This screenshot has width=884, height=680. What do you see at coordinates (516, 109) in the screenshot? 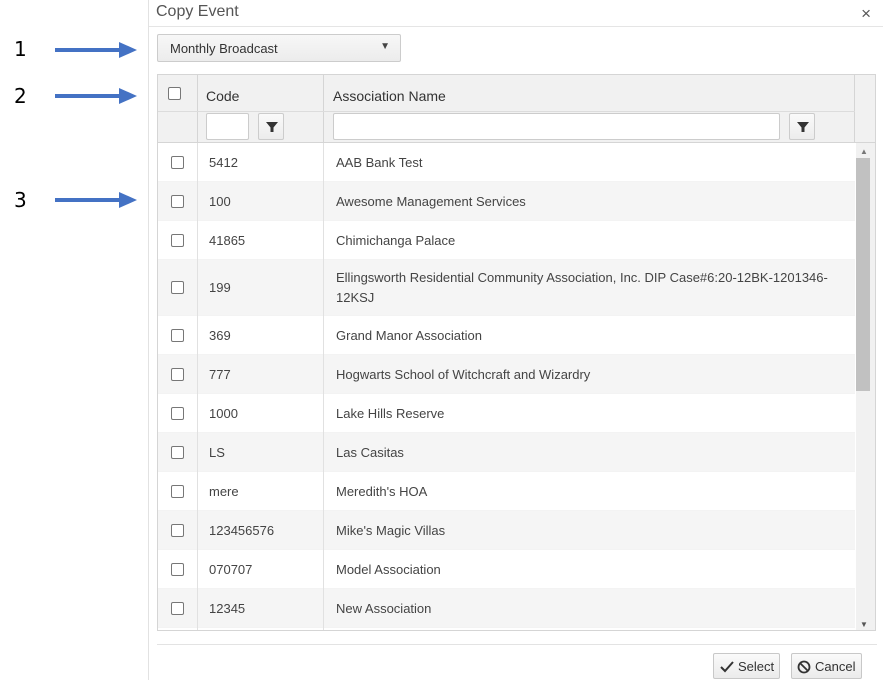
I see `grid-header: Code Association Name` at bounding box center [516, 109].